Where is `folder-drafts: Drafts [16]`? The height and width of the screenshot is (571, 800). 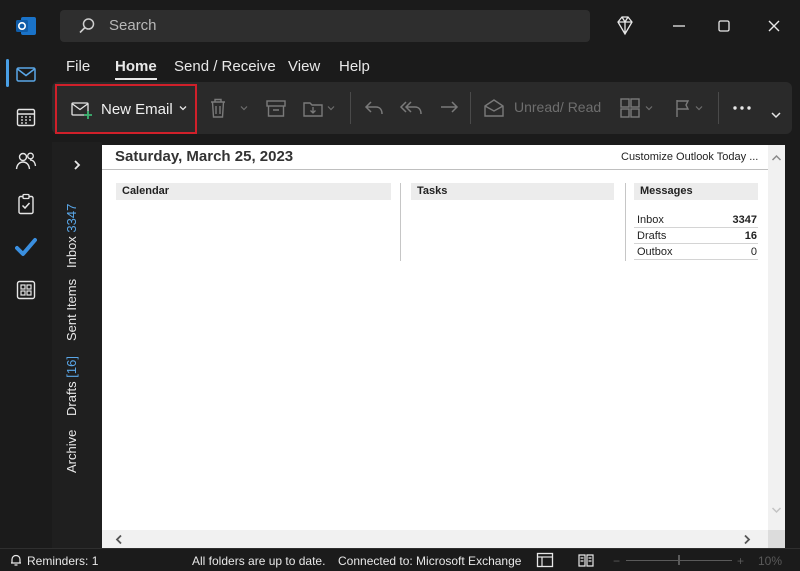 folder-drafts: Drafts [16] is located at coordinates (71, 386).